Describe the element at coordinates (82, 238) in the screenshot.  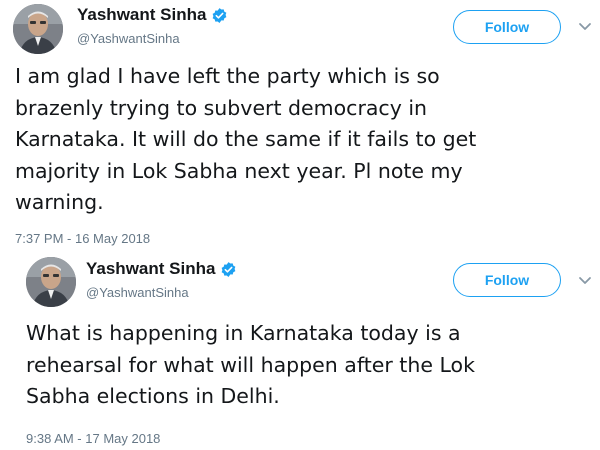
I see `timestamp: 7:37 PM - 16 May 2018` at that location.